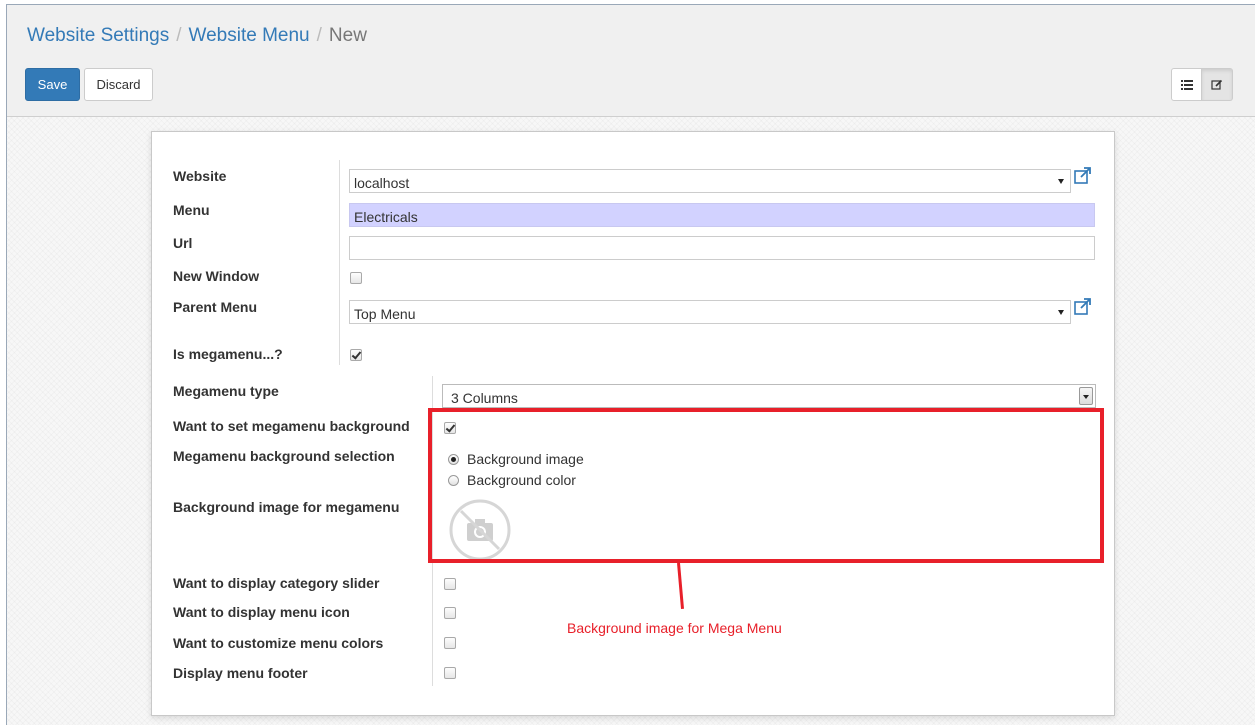 This screenshot has width=1255, height=725. I want to click on radio-background-image: Background image, so click(516, 459).